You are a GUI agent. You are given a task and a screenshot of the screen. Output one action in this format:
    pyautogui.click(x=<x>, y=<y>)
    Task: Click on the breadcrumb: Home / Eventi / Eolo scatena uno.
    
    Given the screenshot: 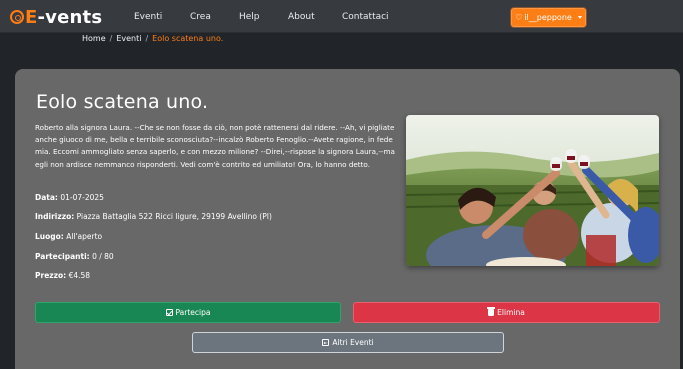 What is the action you would take?
    pyautogui.click(x=152, y=38)
    